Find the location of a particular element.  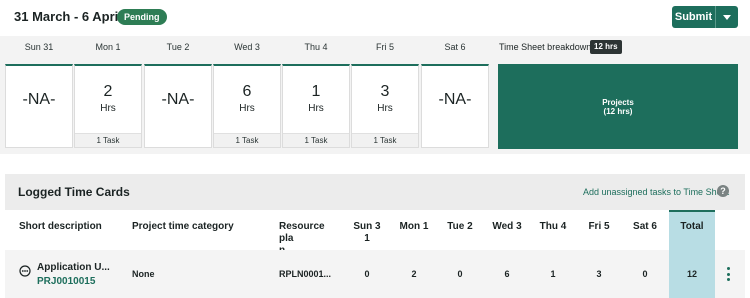

day-card: 6 Hrs 1 Task is located at coordinates (247, 106).